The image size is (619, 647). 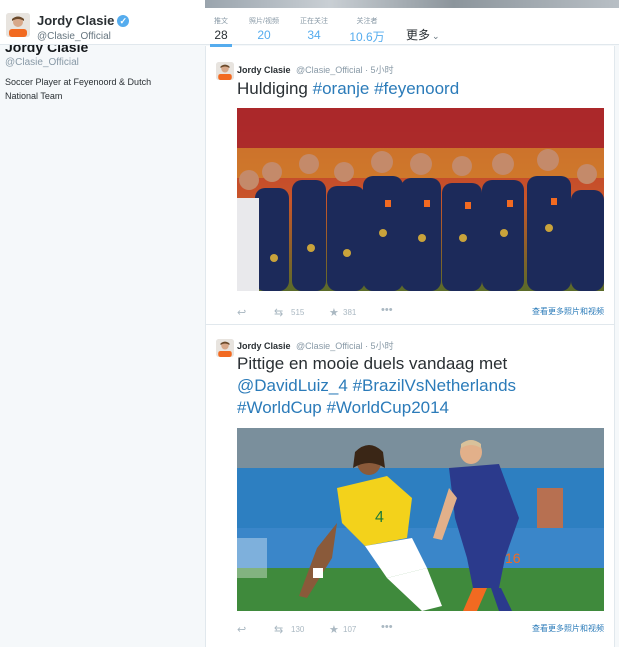 I want to click on favorite-count: 107, so click(x=350, y=629).